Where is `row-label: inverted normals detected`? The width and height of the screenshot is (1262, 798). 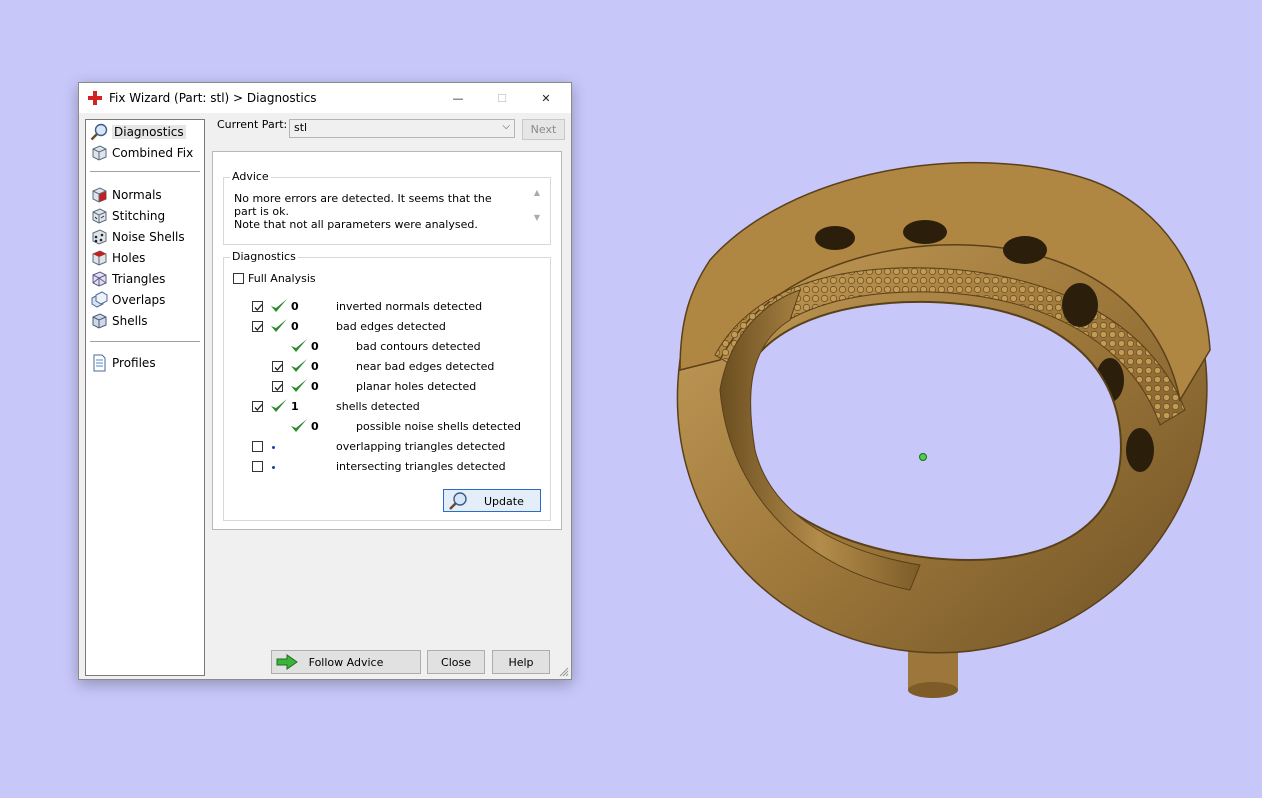 row-label: inverted normals detected is located at coordinates (409, 306).